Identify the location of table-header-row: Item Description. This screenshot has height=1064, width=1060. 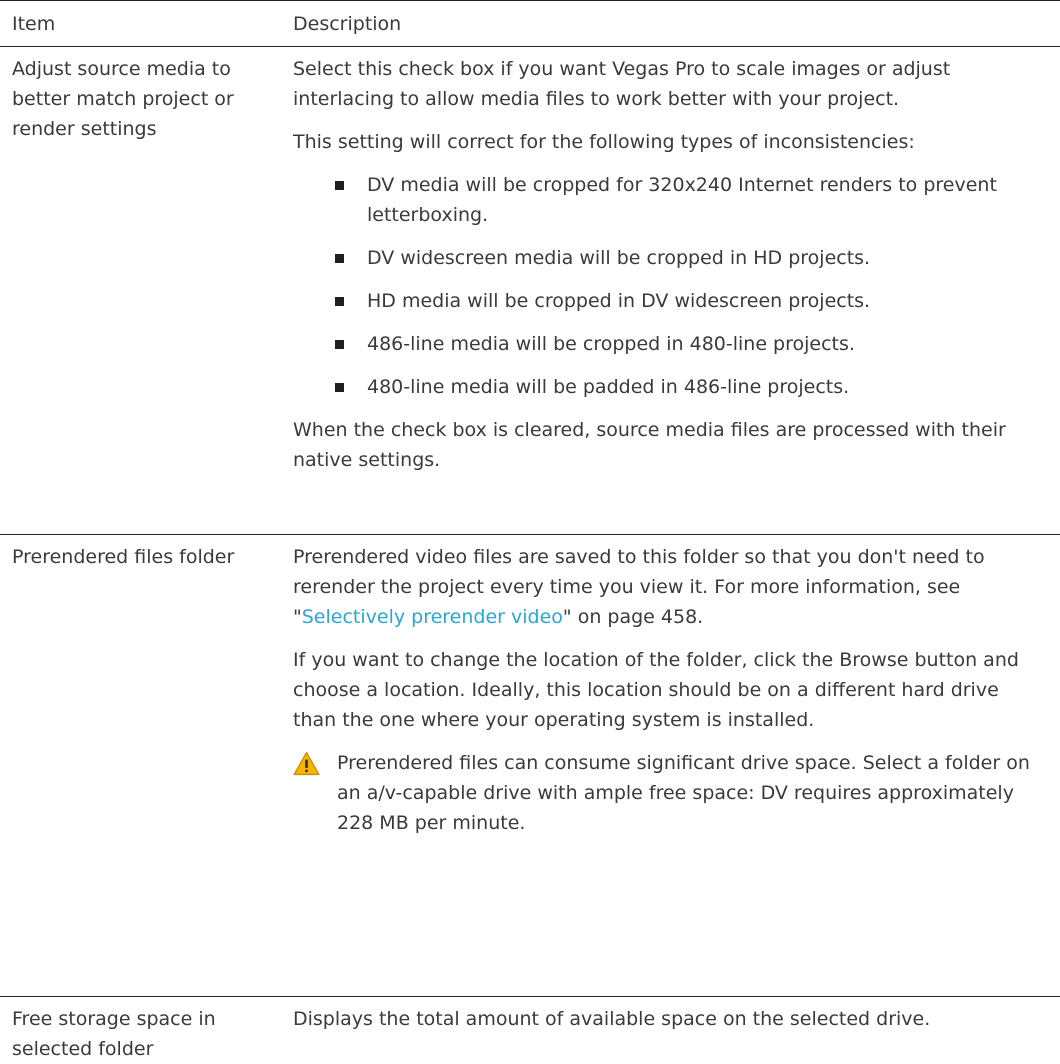
(530, 23).